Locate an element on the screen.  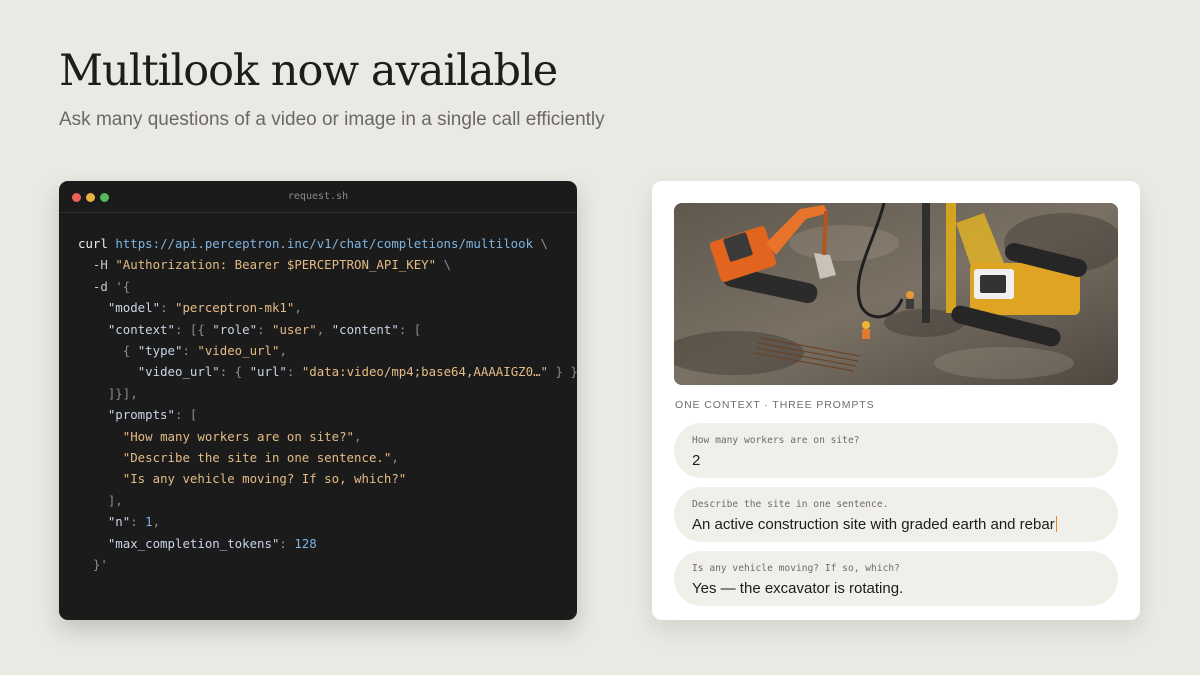
qa-bubble-1: How many workers are on site? 2 is located at coordinates (896, 450).